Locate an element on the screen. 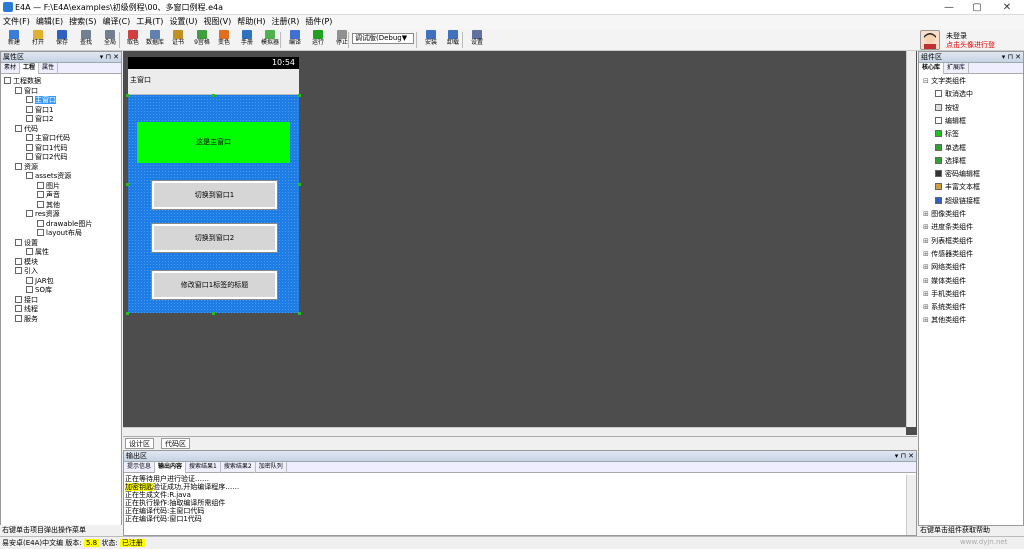 This screenshot has height=549, width=1024. component-group: ⊞ 手机类组件 is located at coordinates (944, 294).